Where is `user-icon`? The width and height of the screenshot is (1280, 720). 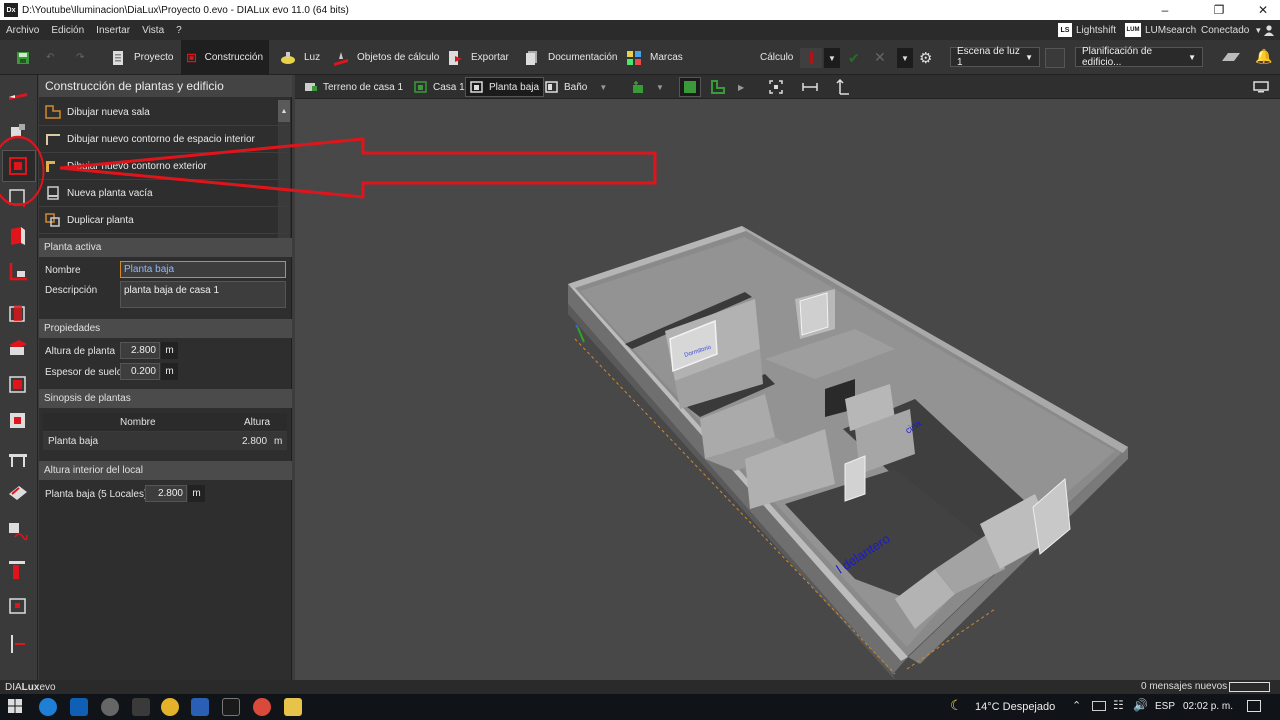 user-icon is located at coordinates (1269, 30).